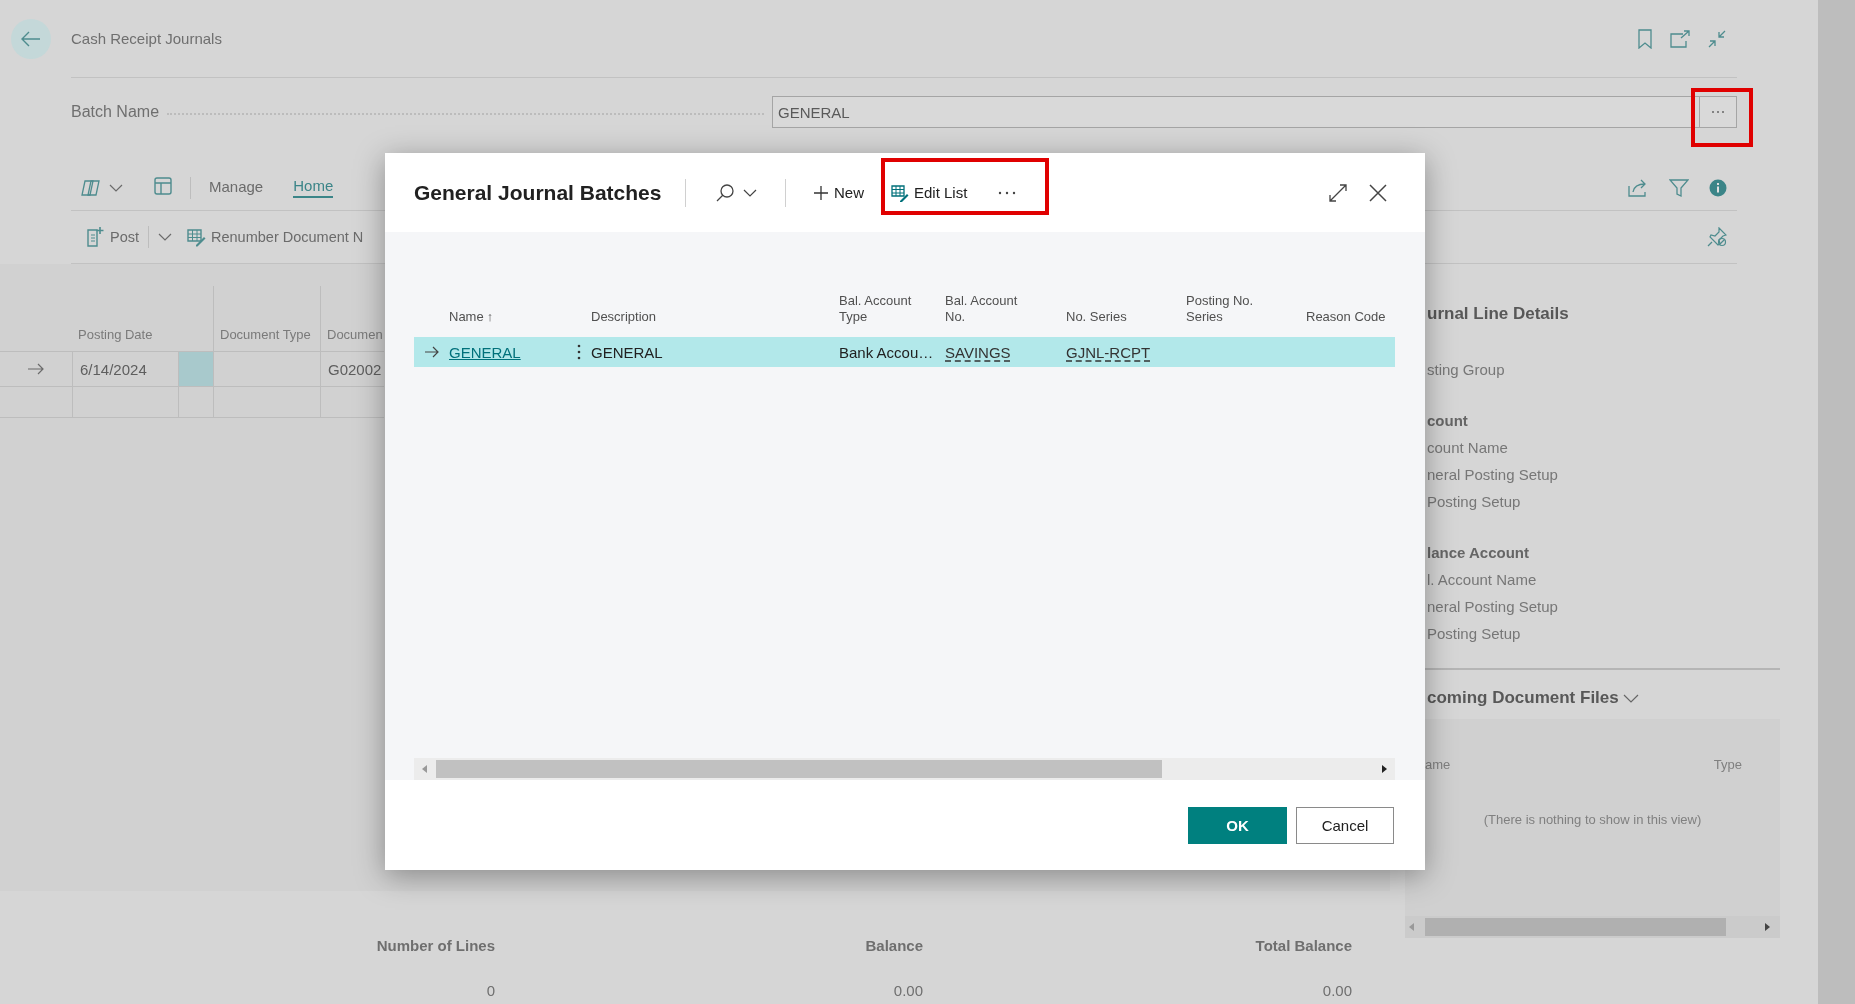  What do you see at coordinates (1592, 819) in the screenshot?
I see `empty-message: (There is nothing to show in this view)` at bounding box center [1592, 819].